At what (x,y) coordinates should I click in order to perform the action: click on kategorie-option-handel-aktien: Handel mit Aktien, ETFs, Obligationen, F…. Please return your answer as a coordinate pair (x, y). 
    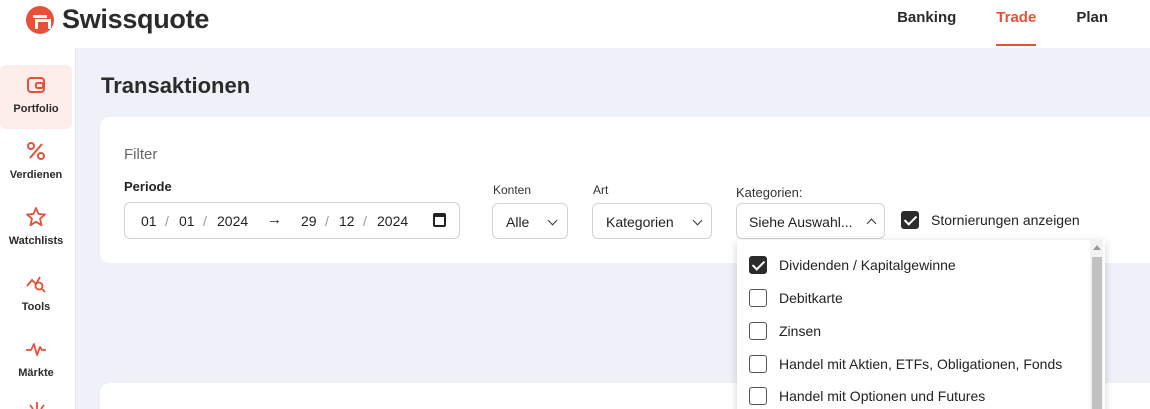
    Looking at the image, I should click on (905, 364).